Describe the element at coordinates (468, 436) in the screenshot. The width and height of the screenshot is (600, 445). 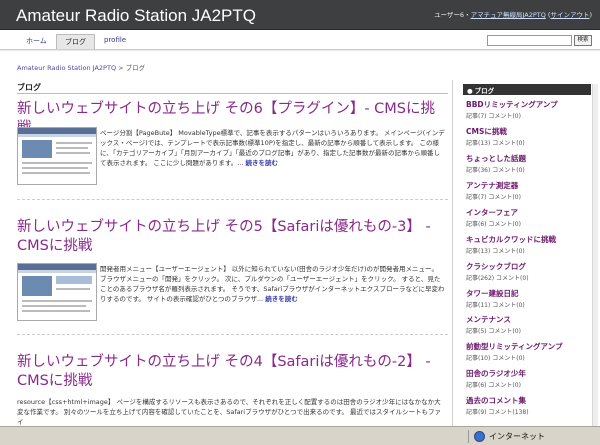
I see `status-divider` at that location.